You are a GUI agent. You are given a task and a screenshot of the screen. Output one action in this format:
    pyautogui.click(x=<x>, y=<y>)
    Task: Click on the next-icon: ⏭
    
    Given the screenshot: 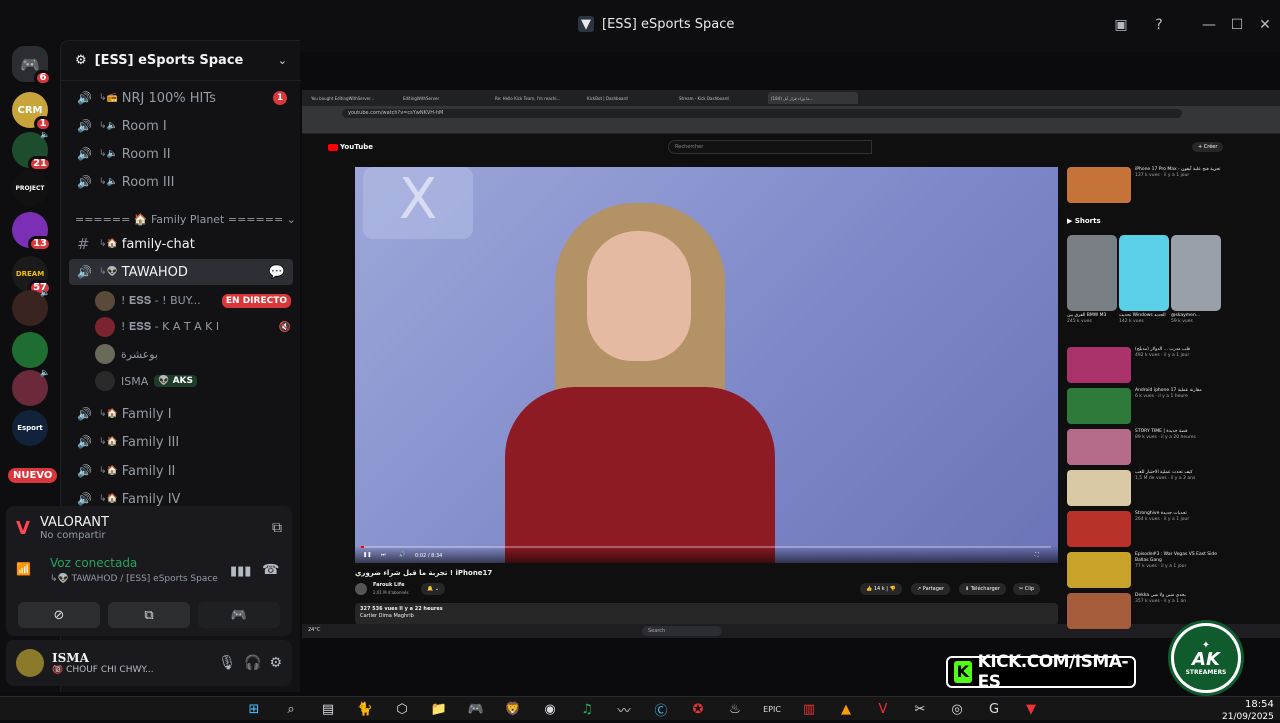 What is the action you would take?
    pyautogui.click(x=383, y=555)
    